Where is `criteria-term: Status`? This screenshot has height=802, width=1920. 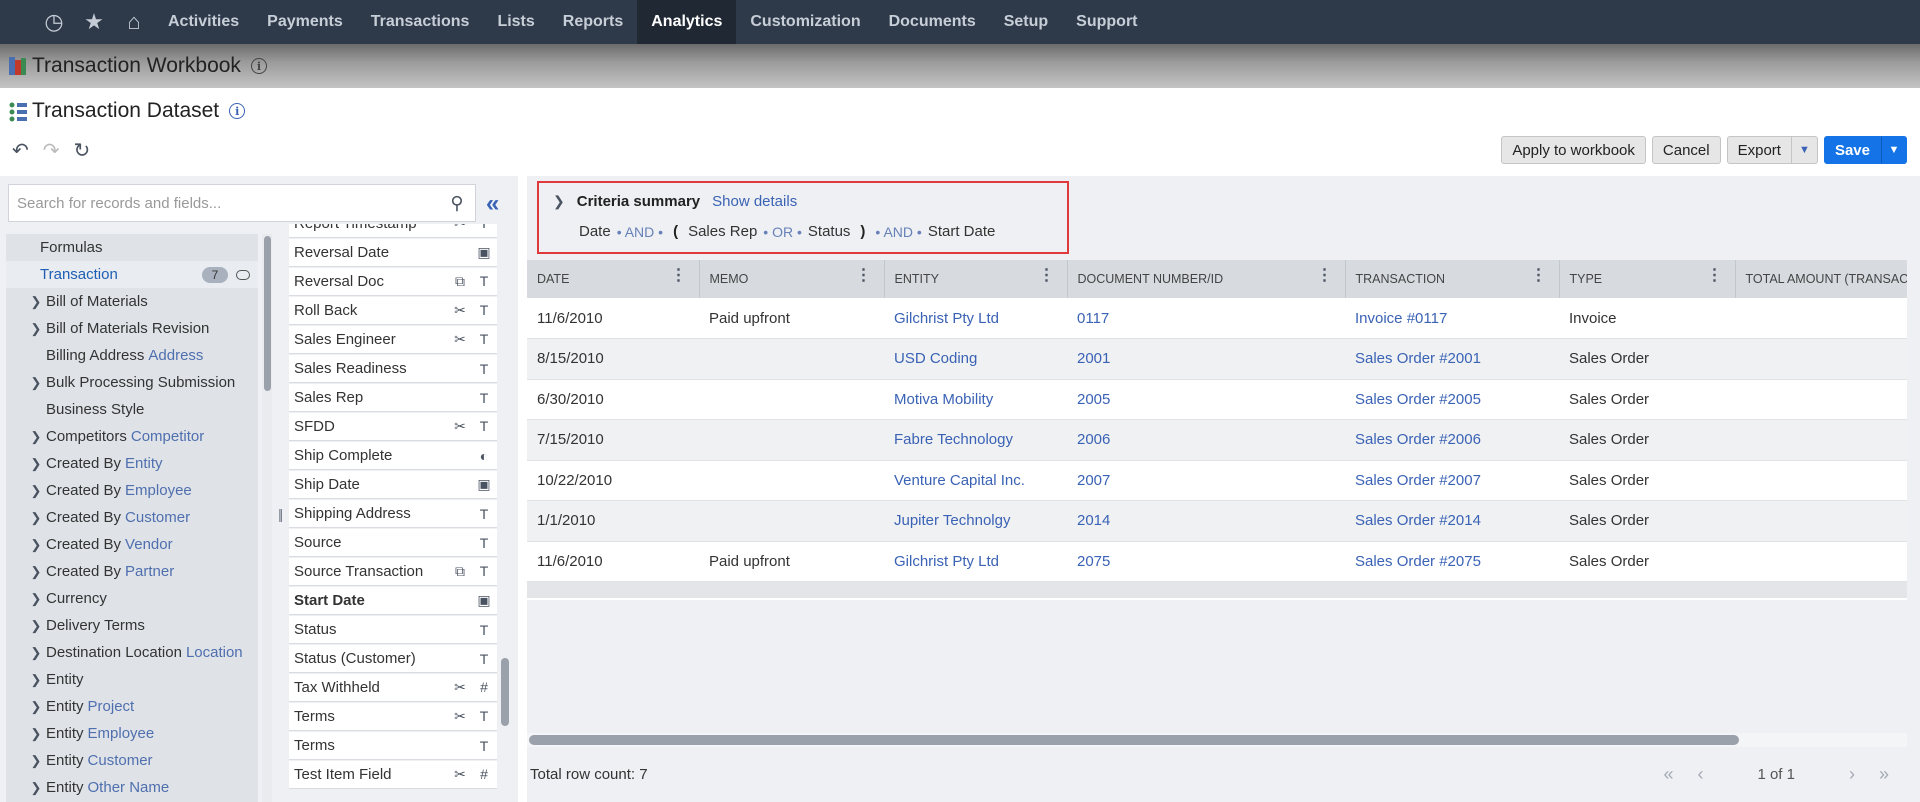
criteria-term: Status is located at coordinates (829, 231).